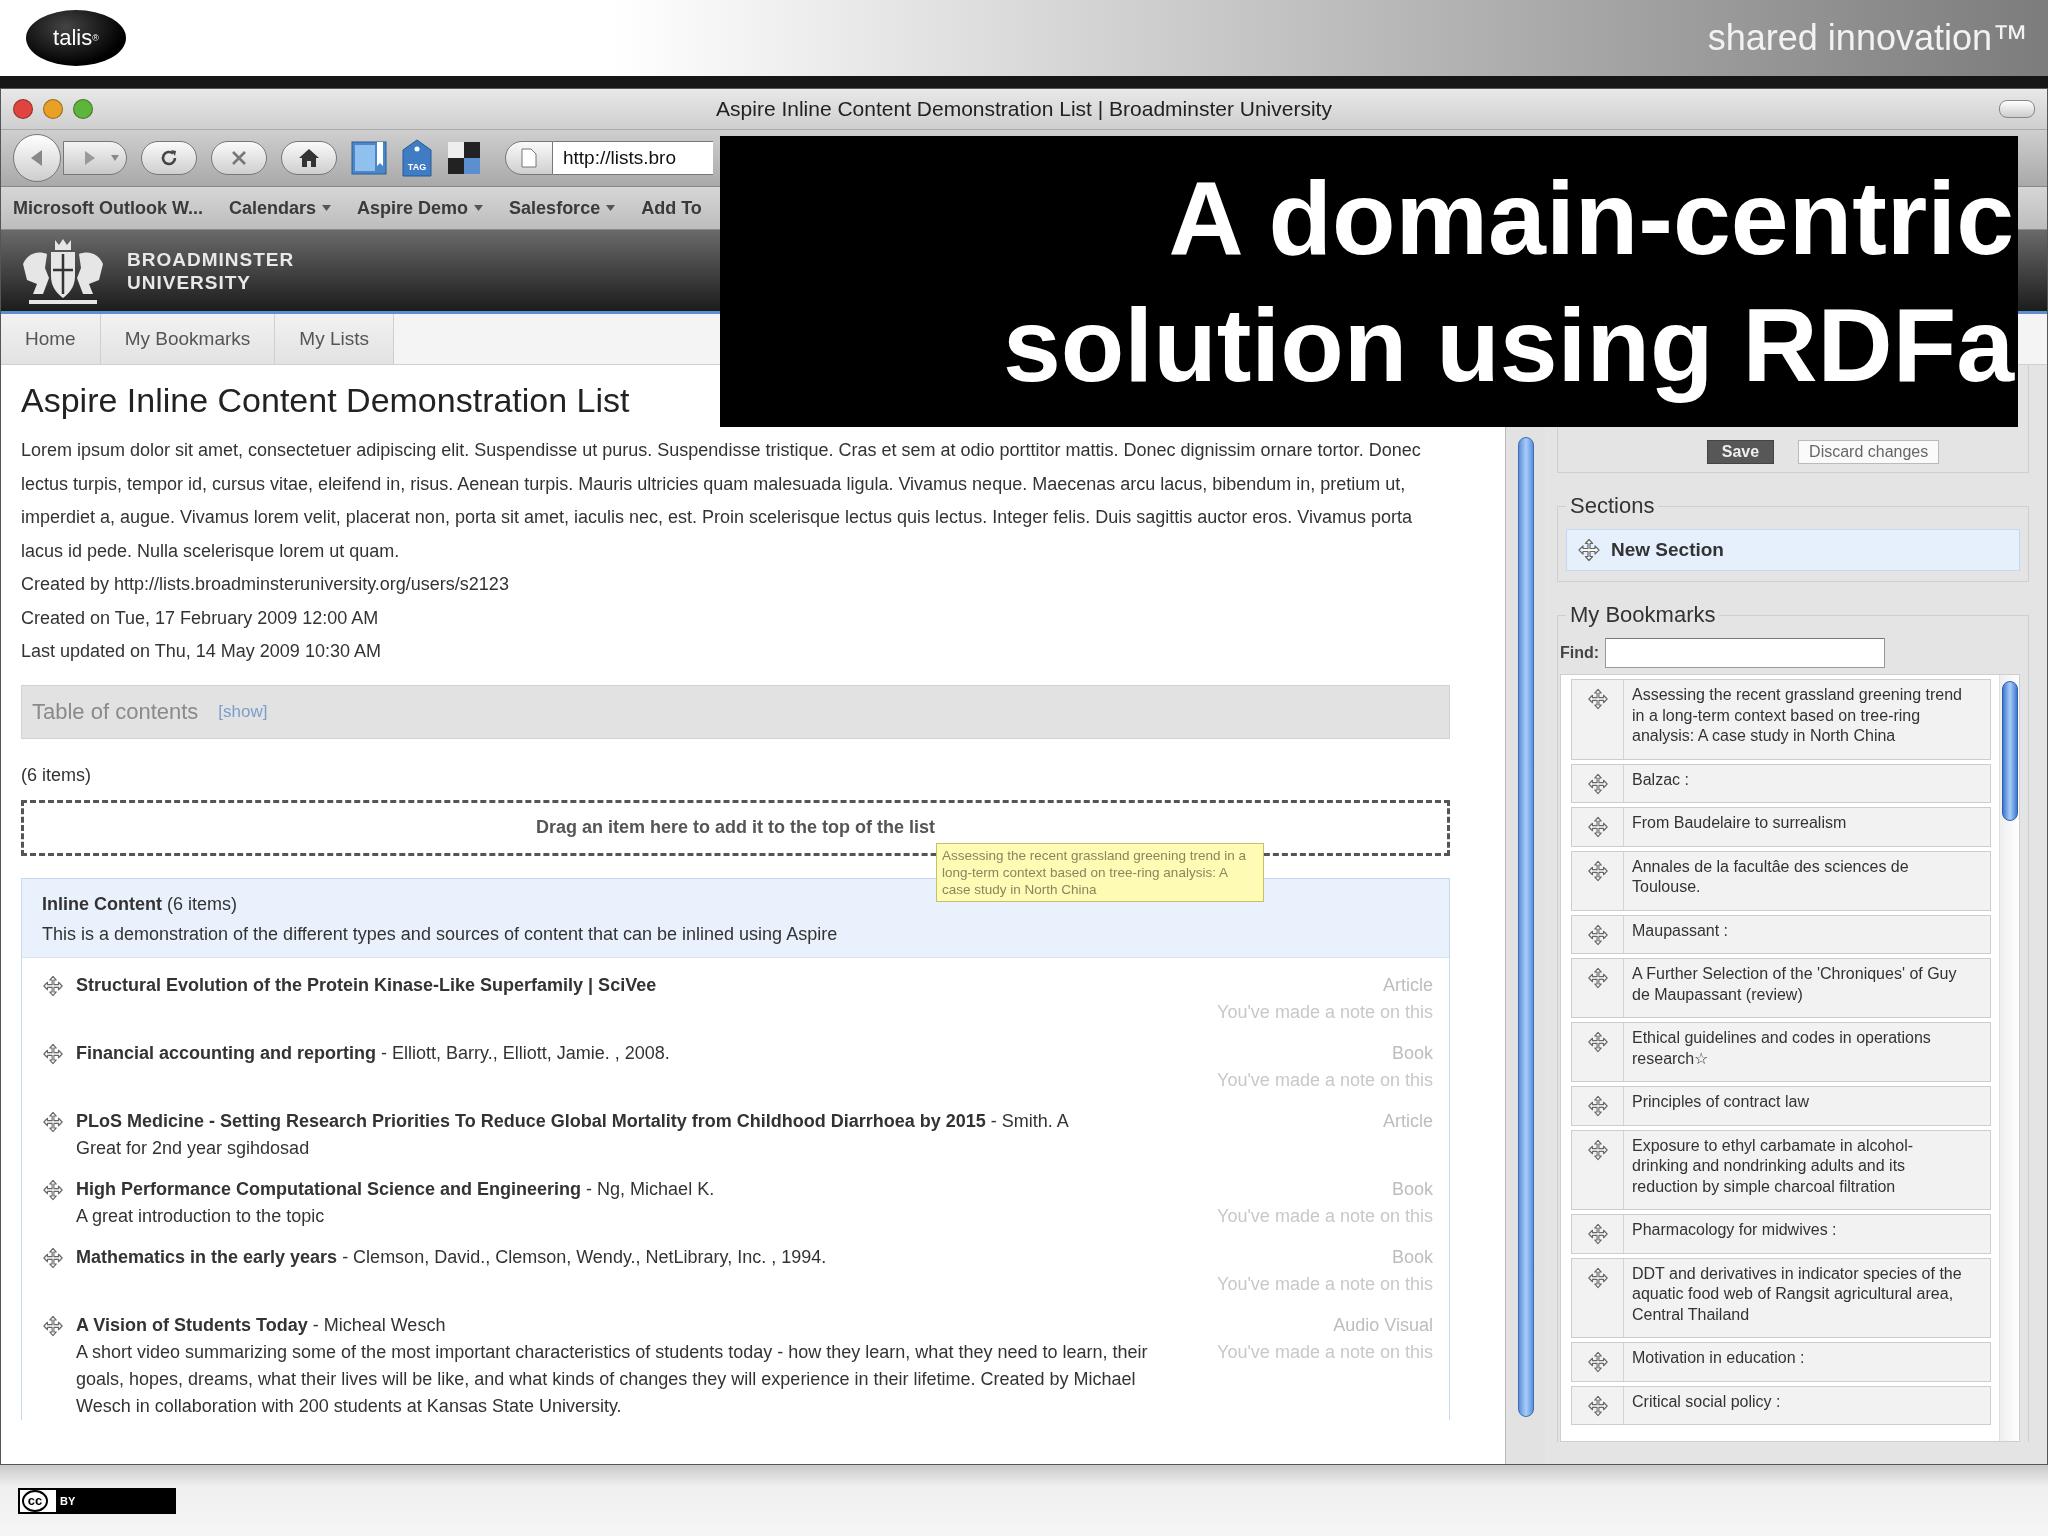 The width and height of the screenshot is (2048, 1536). I want to click on toc-label: Table of contents, so click(115, 711).